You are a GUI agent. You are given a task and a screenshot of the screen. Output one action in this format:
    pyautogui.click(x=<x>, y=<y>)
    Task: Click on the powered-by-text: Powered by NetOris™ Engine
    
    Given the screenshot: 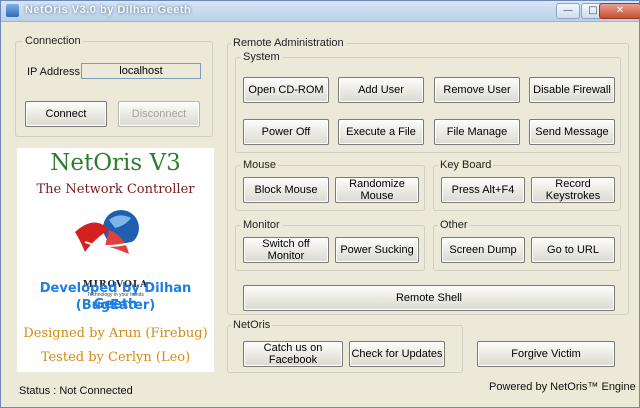 What is the action you would take?
    pyautogui.click(x=562, y=387)
    